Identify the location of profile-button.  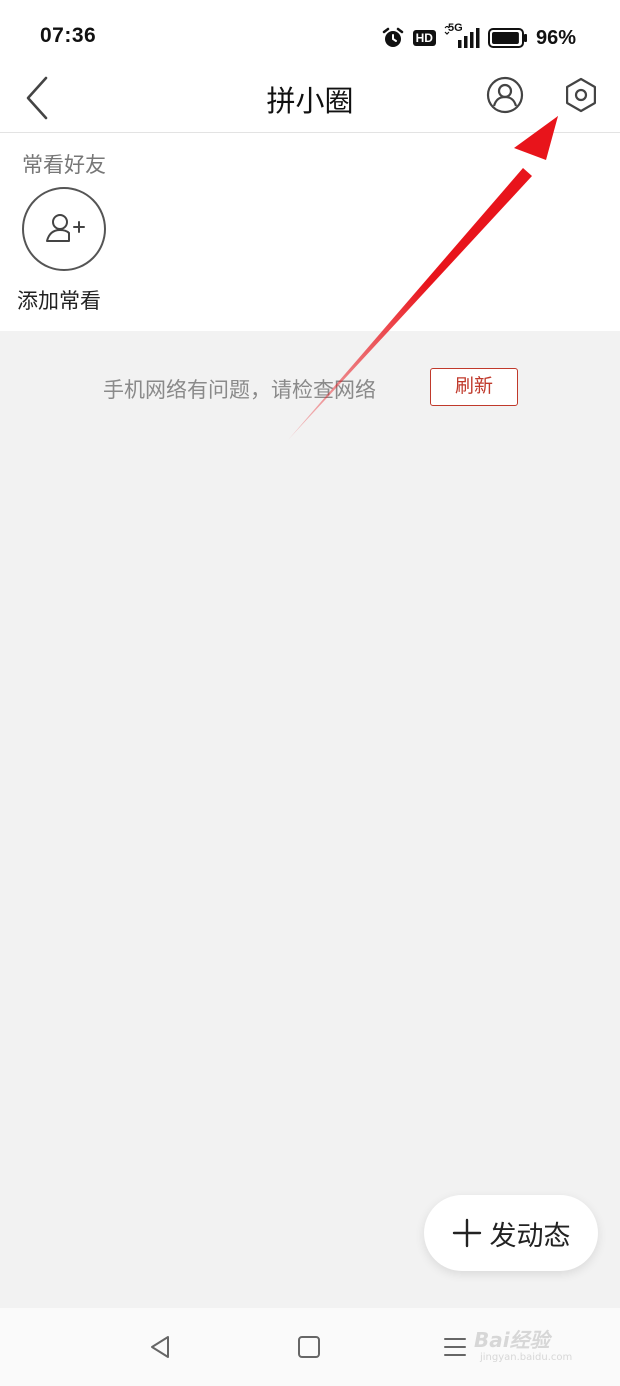
(505, 95).